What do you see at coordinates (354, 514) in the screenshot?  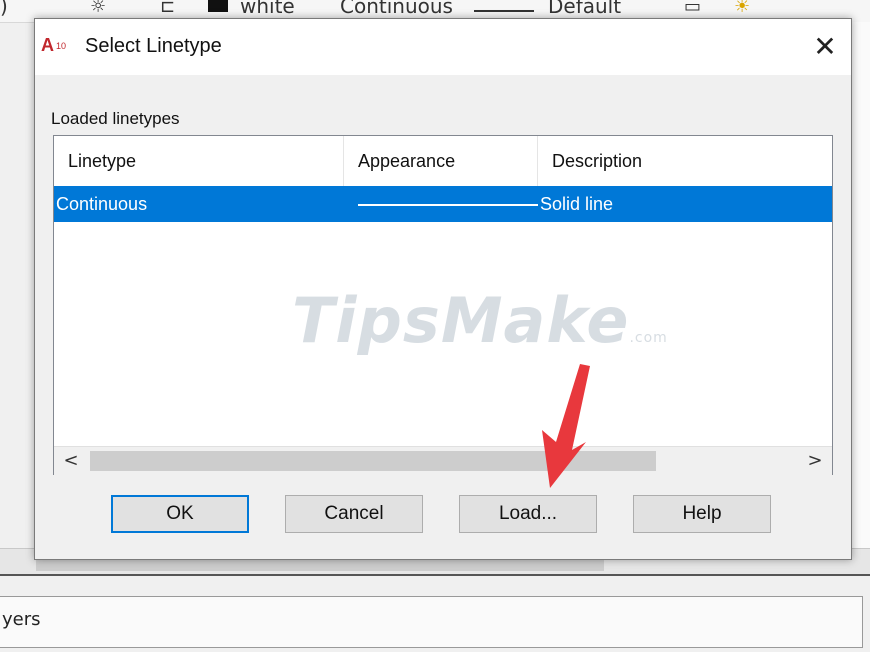 I see `cancel-button: Cancel` at bounding box center [354, 514].